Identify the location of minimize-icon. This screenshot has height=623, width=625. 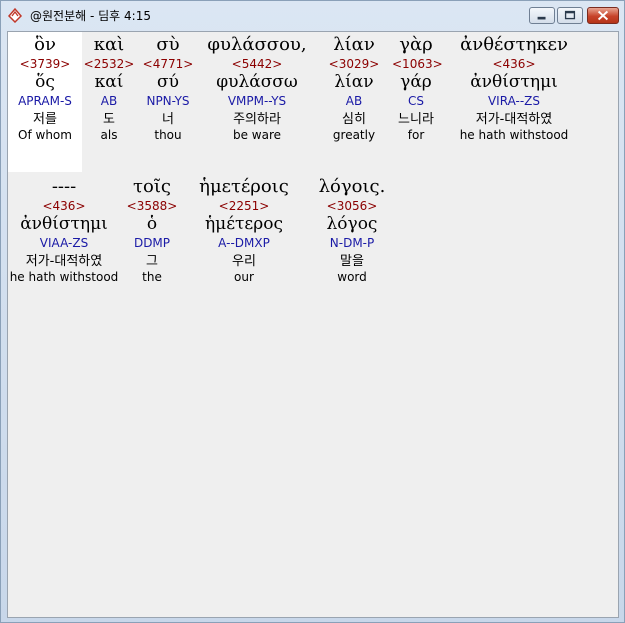
(541, 18).